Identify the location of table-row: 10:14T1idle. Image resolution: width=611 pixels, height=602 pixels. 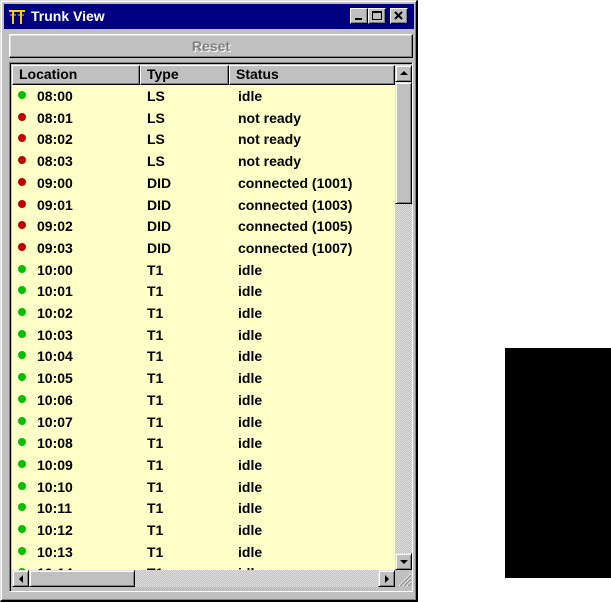
(203, 566).